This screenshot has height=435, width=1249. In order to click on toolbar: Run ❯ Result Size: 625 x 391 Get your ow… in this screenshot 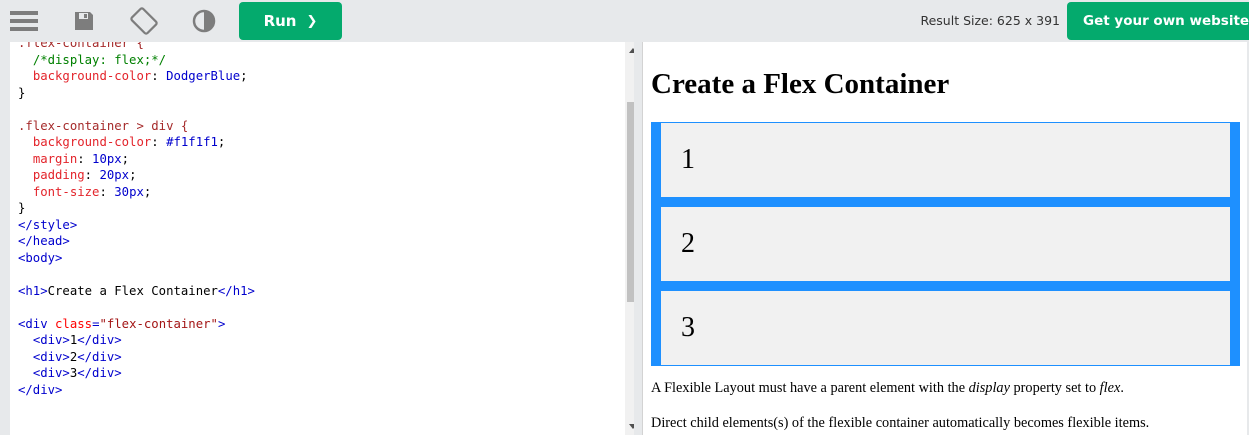, I will do `click(624, 21)`.